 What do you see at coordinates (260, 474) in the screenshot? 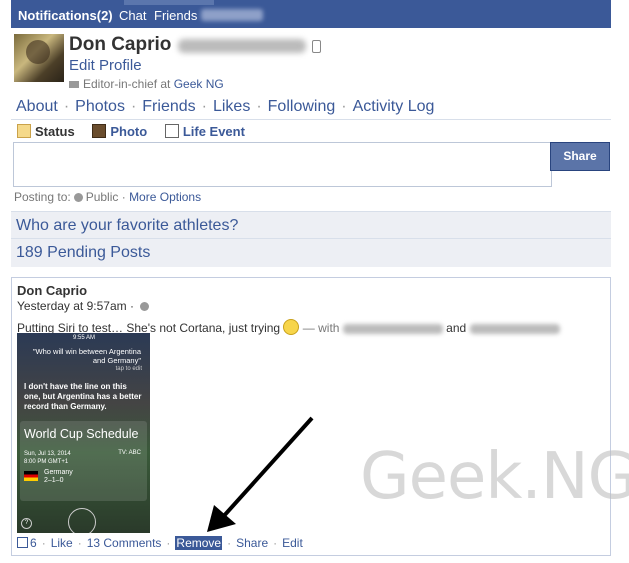
I see `annotation-arrow` at bounding box center [260, 474].